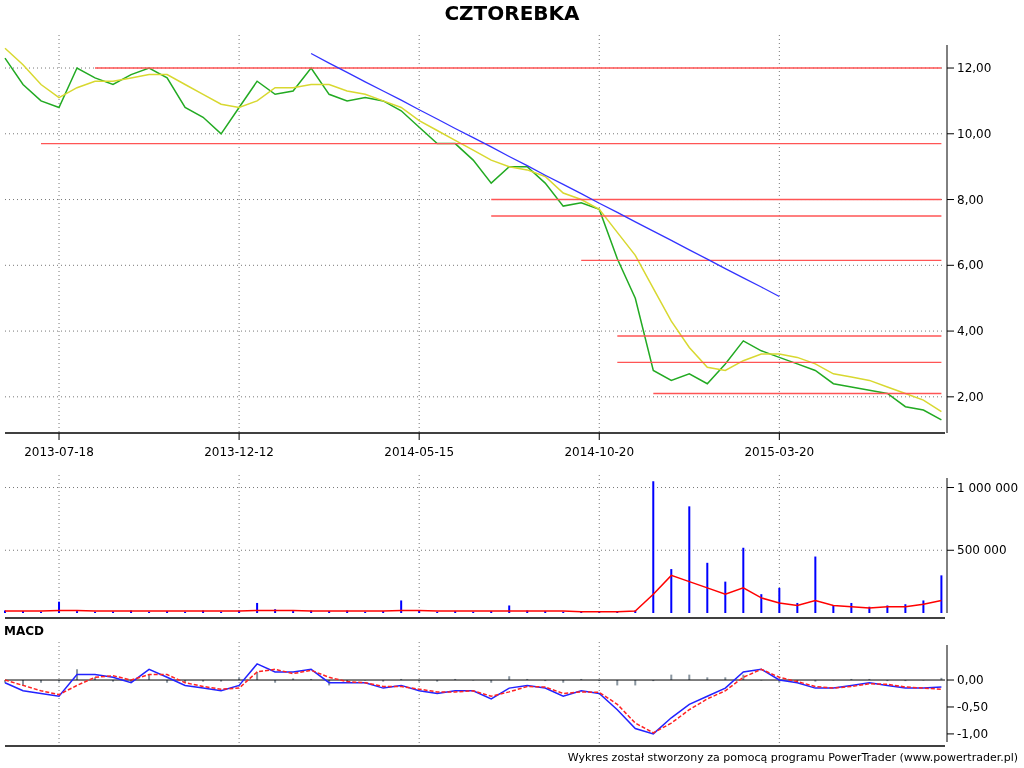  I want to click on axis-label: 2013-07-18, so click(59, 452).